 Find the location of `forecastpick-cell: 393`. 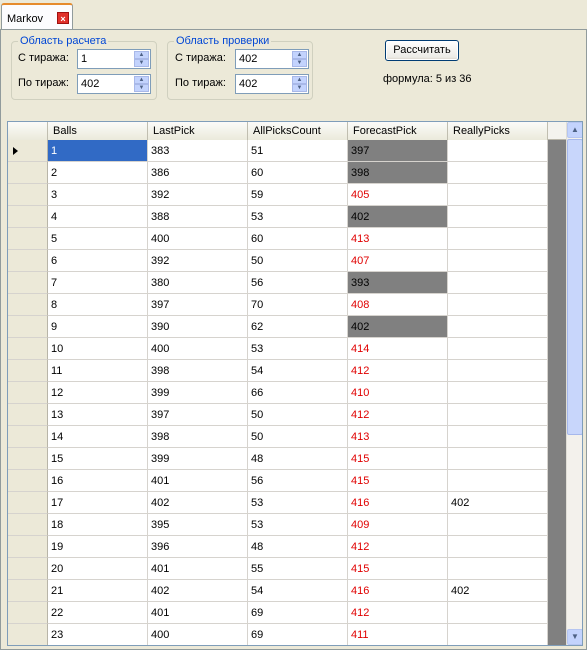

forecastpick-cell: 393 is located at coordinates (398, 283).